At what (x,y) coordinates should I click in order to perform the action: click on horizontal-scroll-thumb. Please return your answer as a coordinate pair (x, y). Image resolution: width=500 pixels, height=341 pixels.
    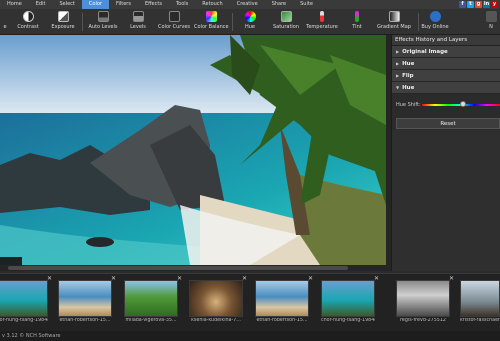
    Looking at the image, I should click on (178, 268).